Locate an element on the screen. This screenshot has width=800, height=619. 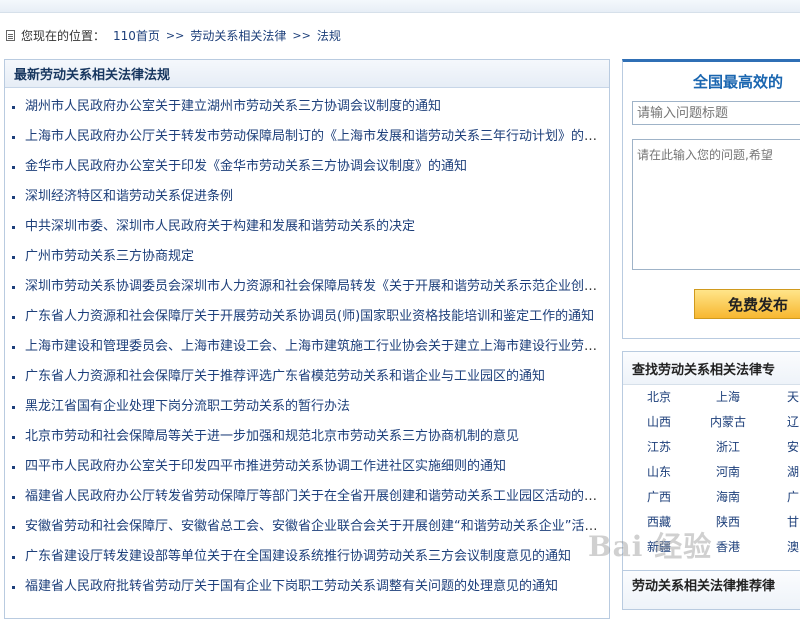
law-link: 深圳经济特区和谐劳动关系促进条例 is located at coordinates (129, 196).